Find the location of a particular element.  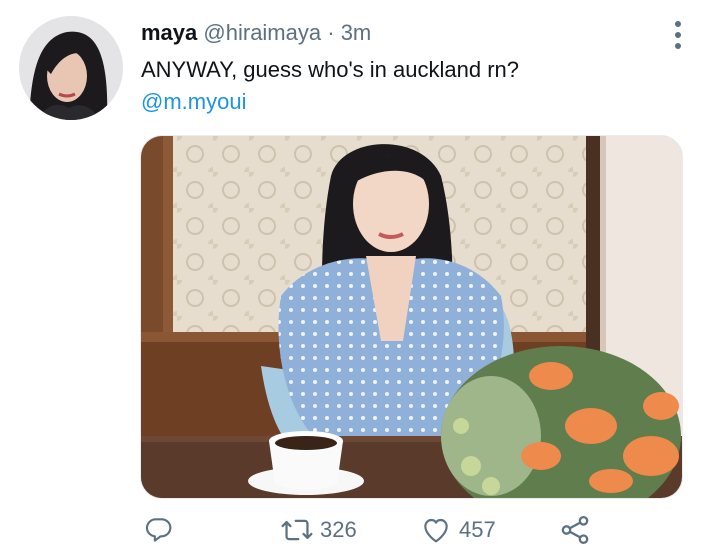

like-count: 457 is located at coordinates (477, 529).